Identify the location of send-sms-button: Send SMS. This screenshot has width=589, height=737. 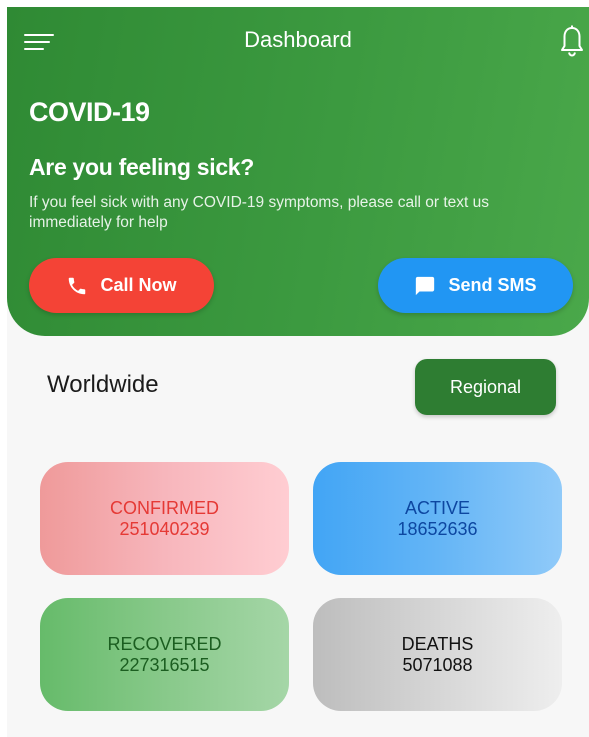
(475, 285).